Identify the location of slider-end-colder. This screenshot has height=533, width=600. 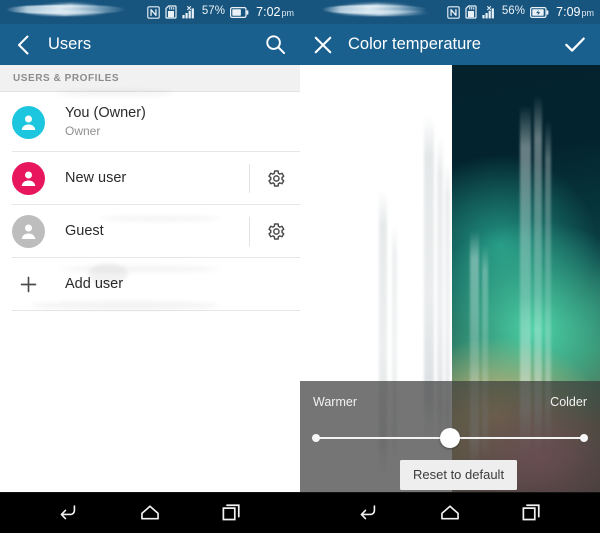
(584, 438).